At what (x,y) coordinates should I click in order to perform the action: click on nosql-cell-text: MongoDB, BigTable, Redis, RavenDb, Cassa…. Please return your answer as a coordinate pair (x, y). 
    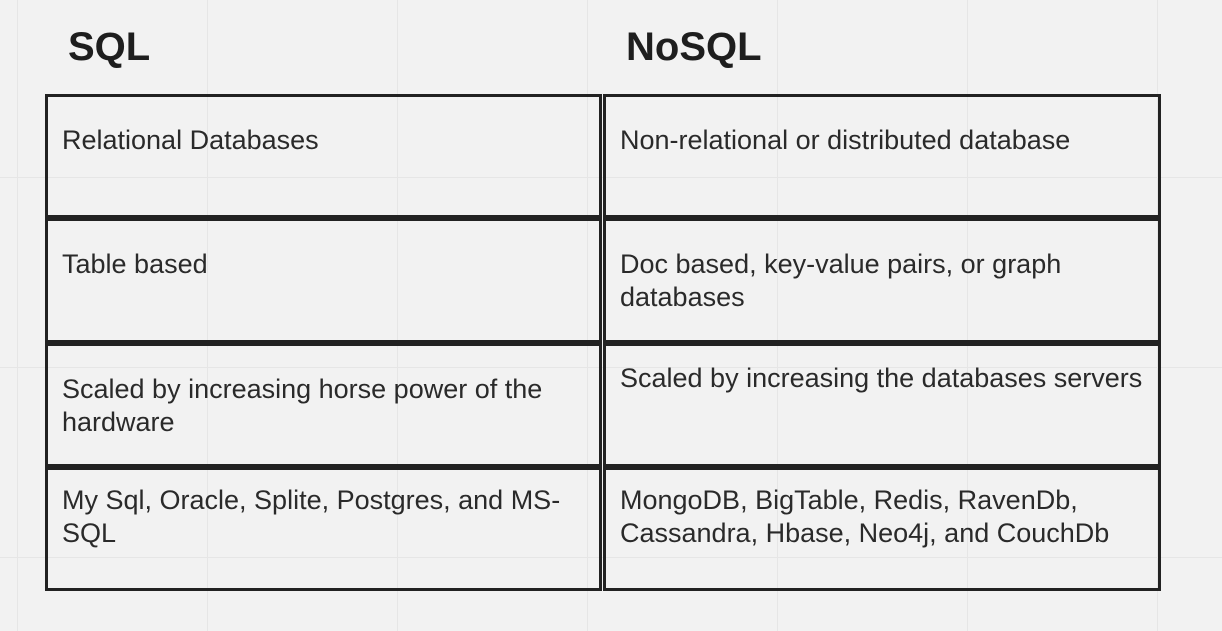
    Looking at the image, I should click on (865, 516).